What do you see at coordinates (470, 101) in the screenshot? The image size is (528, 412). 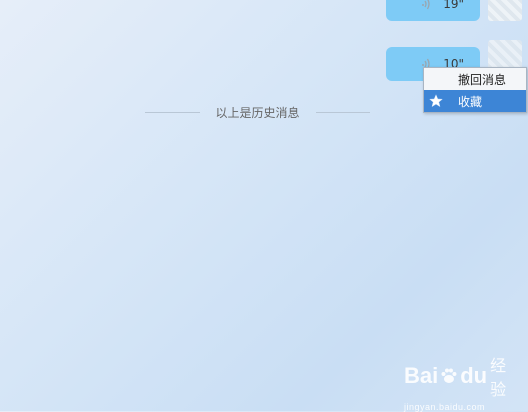 I see `menu-item-label: 收藏` at bounding box center [470, 101].